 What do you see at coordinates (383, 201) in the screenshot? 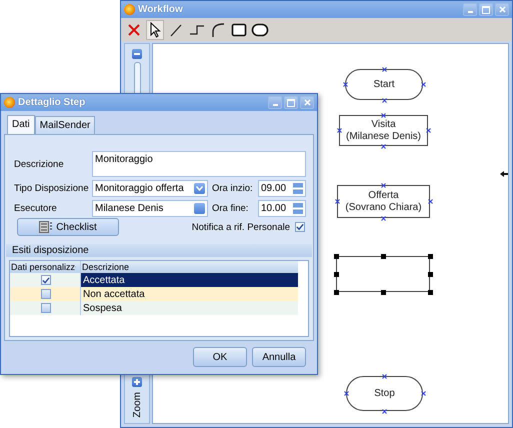
I see `process-node: Offerta (Sovrano Chiara)` at bounding box center [383, 201].